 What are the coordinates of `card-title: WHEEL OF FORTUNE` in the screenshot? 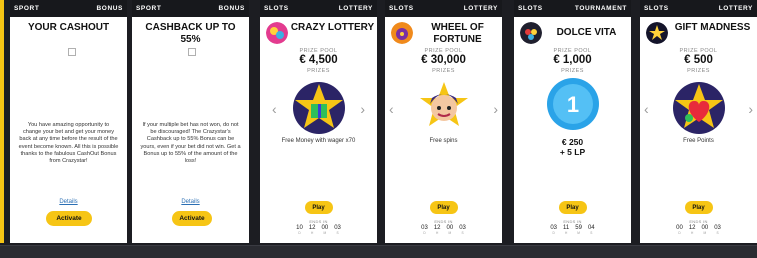 It's located at (457, 33).